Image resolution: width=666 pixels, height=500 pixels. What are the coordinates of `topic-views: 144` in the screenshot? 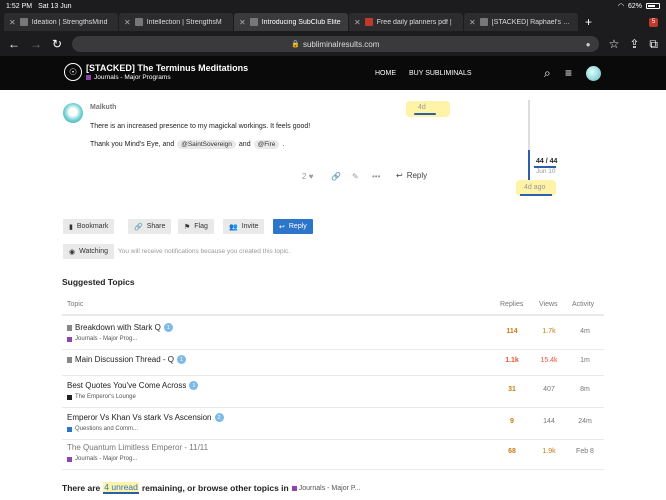 It's located at (549, 421).